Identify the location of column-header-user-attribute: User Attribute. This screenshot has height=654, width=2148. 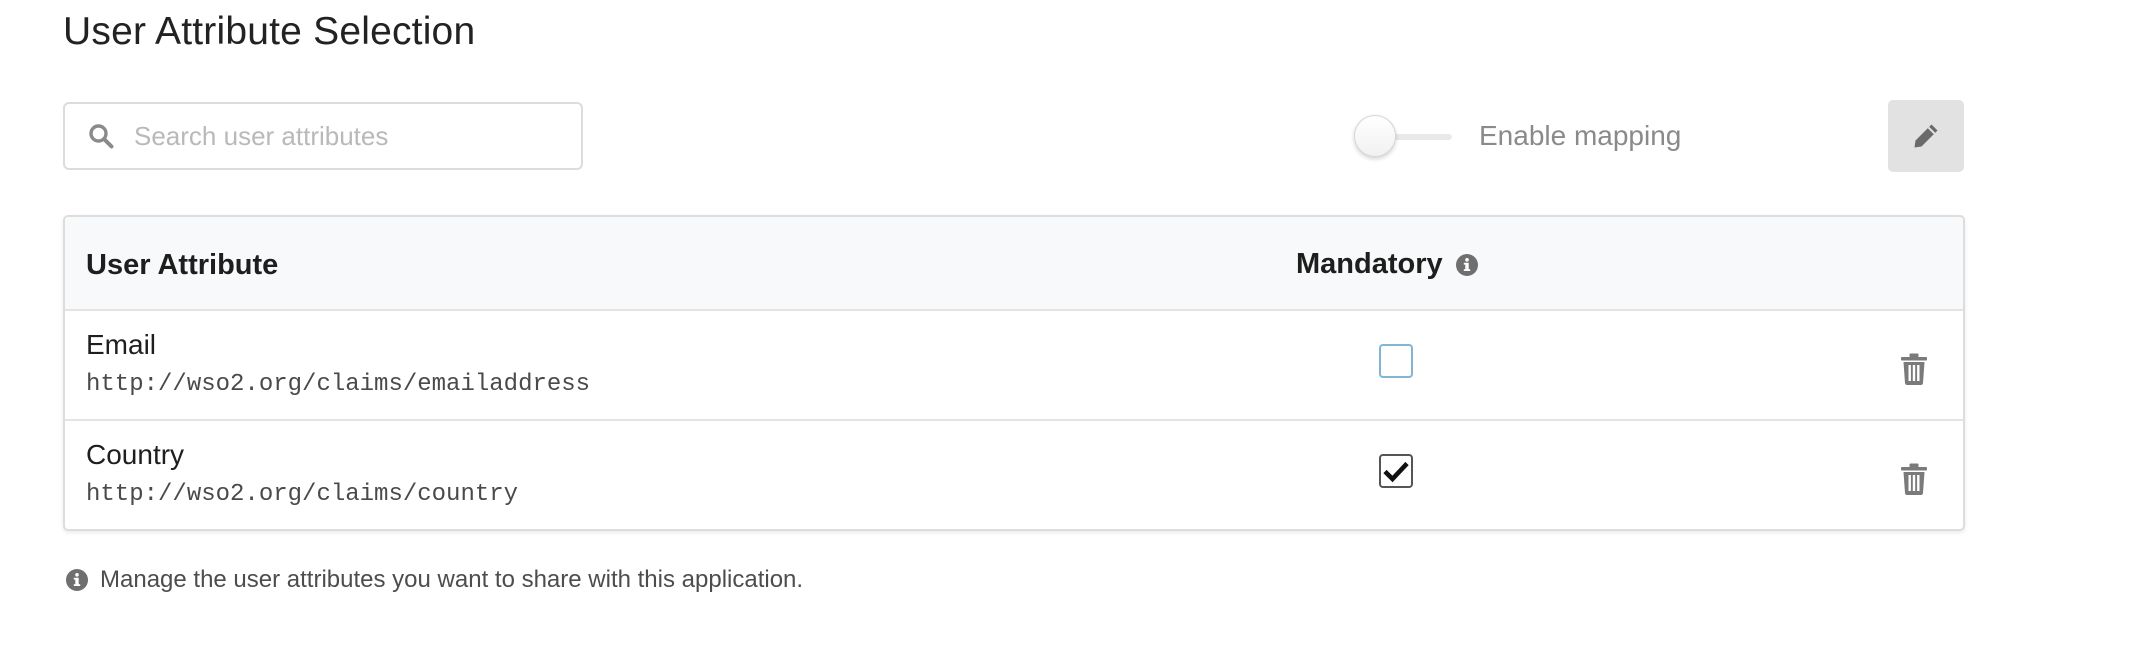
(182, 265).